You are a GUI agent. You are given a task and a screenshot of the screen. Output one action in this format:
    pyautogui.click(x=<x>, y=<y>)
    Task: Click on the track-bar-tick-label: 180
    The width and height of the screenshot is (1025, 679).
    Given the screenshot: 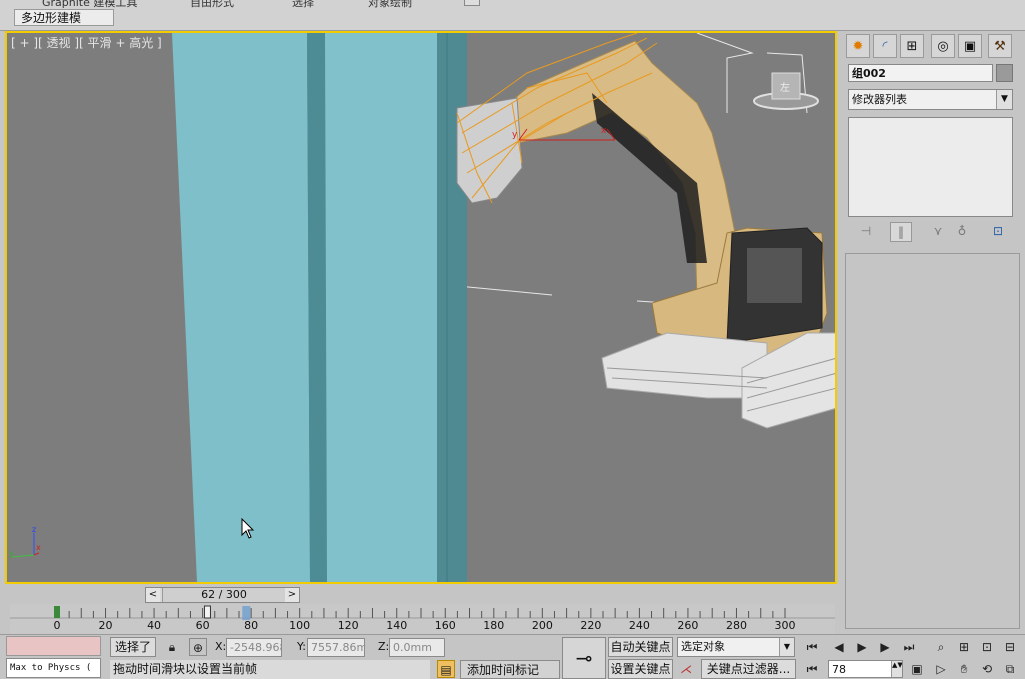 What is the action you would take?
    pyautogui.click(x=494, y=625)
    